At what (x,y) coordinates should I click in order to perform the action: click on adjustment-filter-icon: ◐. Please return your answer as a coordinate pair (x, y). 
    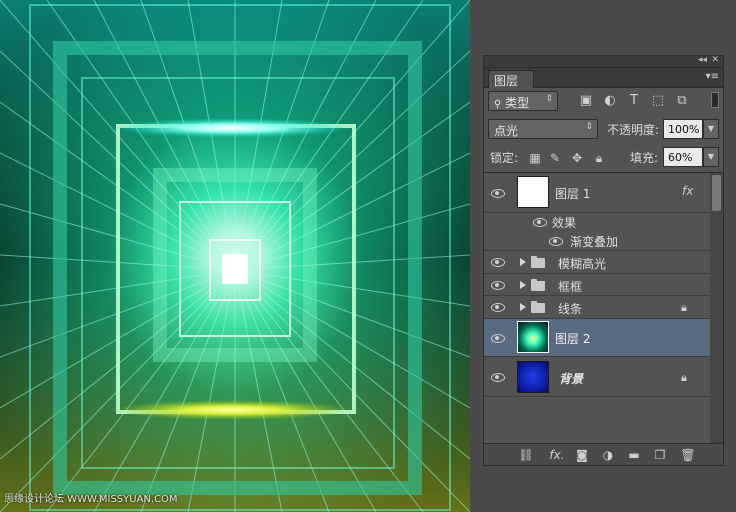
    Looking at the image, I should click on (610, 101).